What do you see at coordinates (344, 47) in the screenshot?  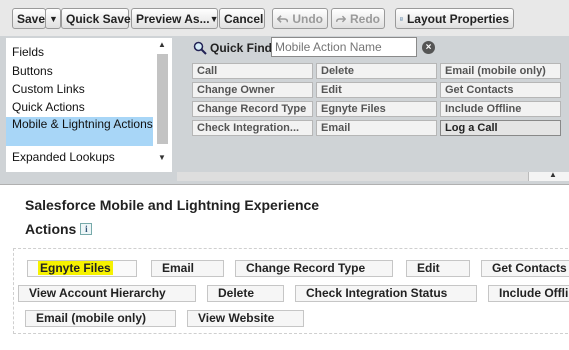 I see `quick-find-input` at bounding box center [344, 47].